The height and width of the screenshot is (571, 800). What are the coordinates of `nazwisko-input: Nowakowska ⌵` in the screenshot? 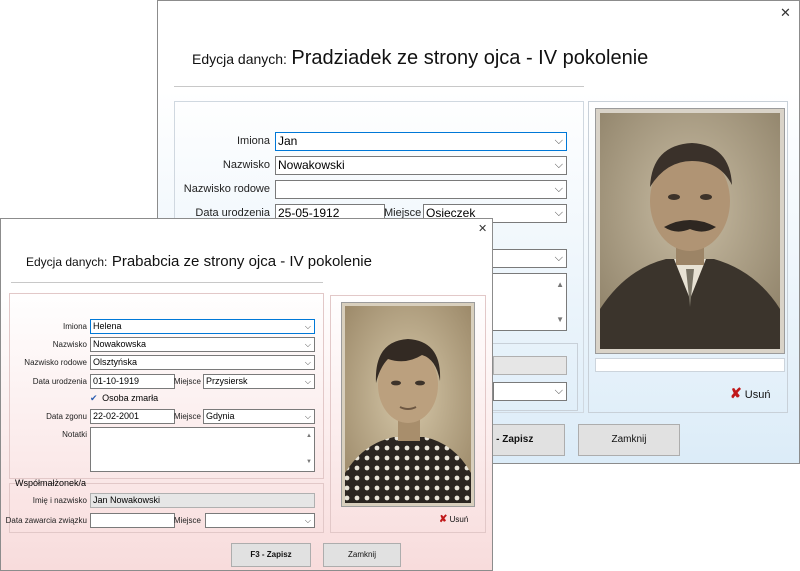 It's located at (202, 344).